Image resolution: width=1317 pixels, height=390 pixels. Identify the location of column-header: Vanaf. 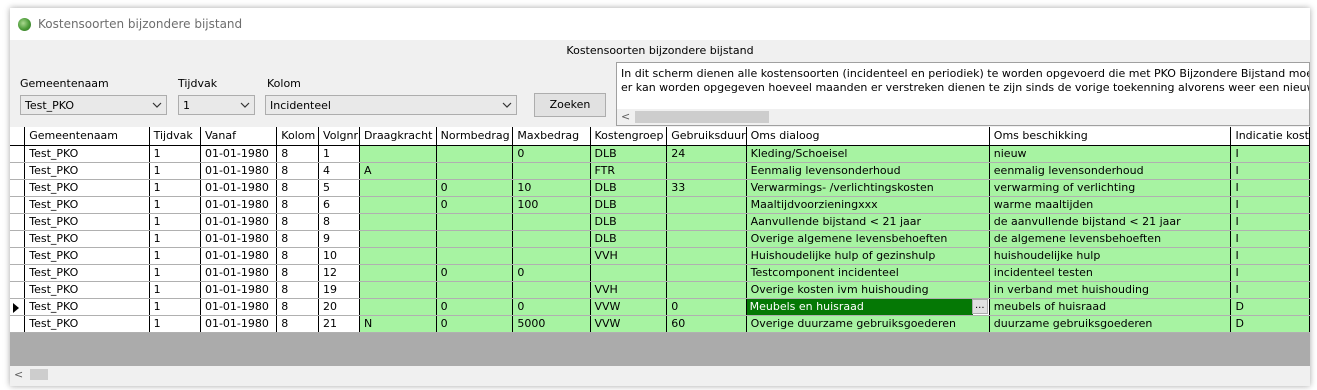
(239, 136).